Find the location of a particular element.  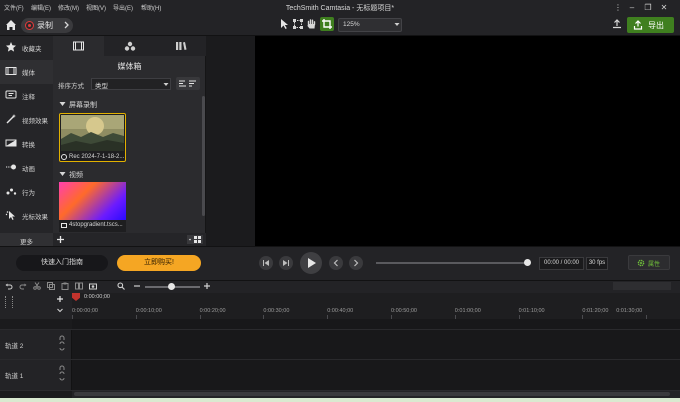

zoom-magnifier-icon is located at coordinates (121, 286).